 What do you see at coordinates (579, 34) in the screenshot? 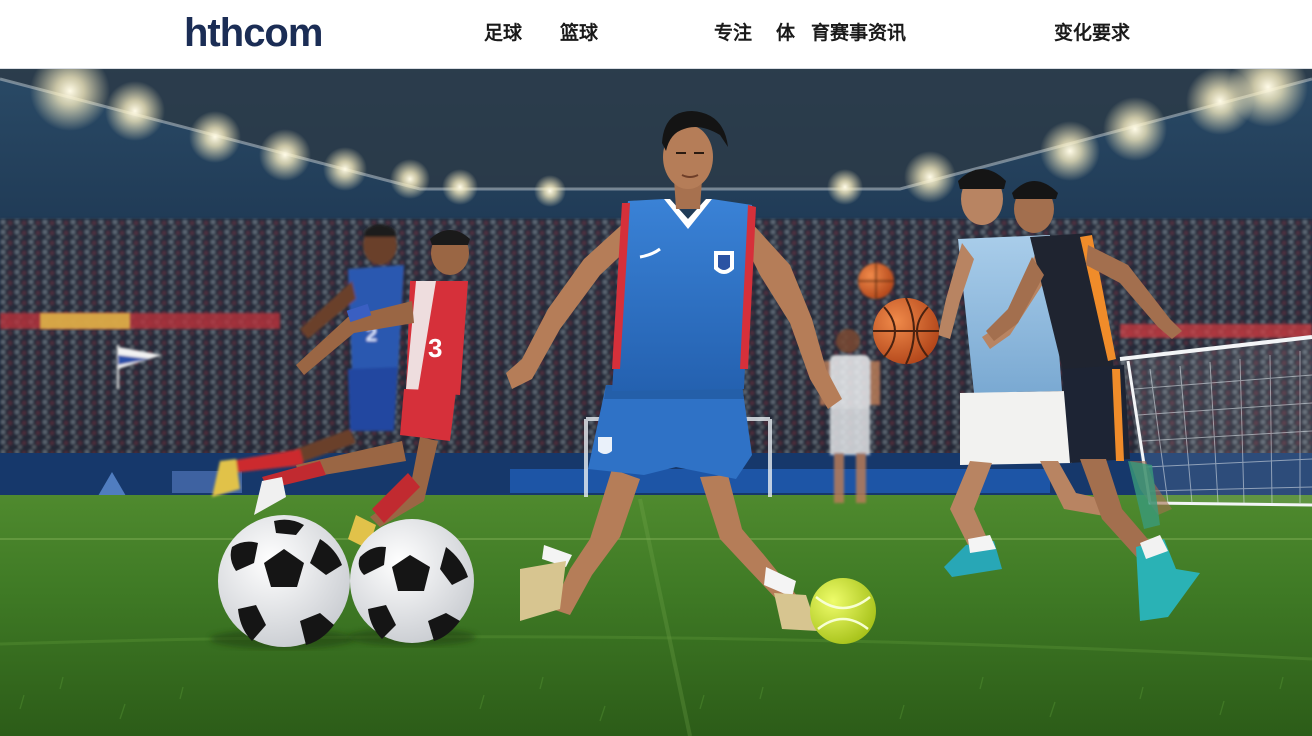
I see `nav-link-basketball: 篮球` at bounding box center [579, 34].